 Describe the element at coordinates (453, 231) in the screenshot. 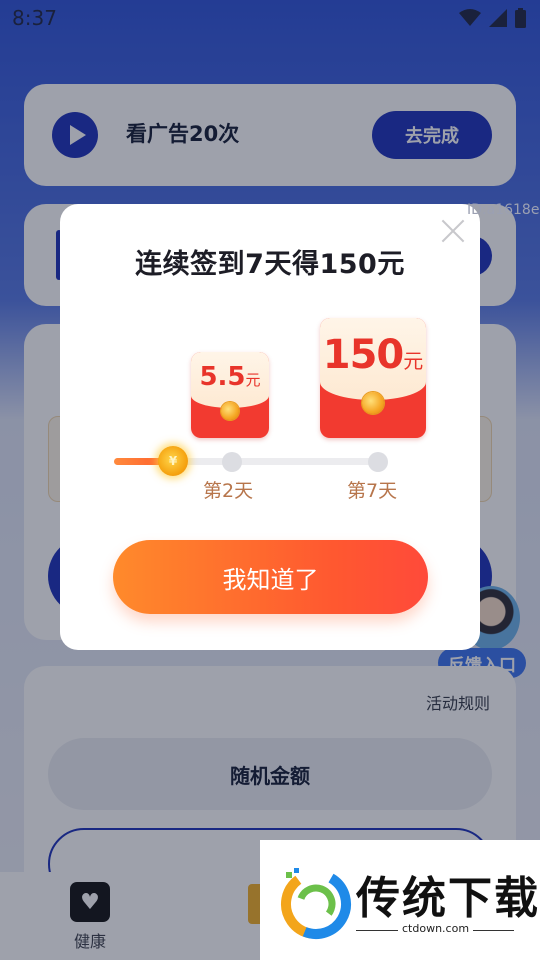

I see `close-icon` at that location.